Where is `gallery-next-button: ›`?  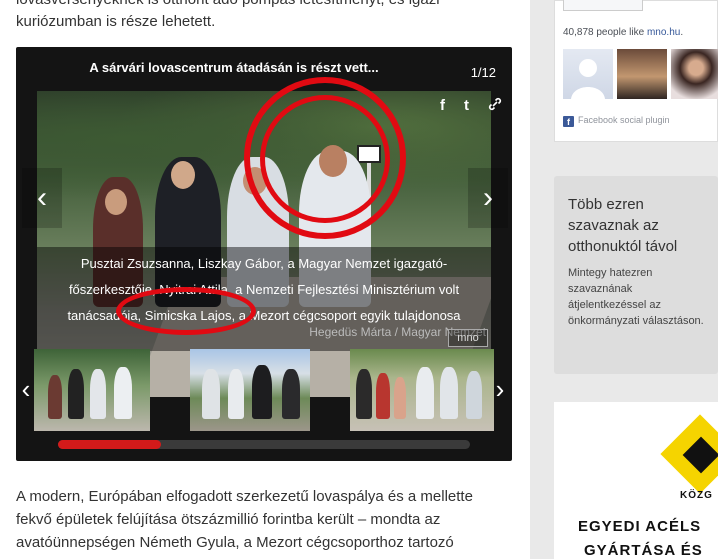 gallery-next-button: › is located at coordinates (488, 198).